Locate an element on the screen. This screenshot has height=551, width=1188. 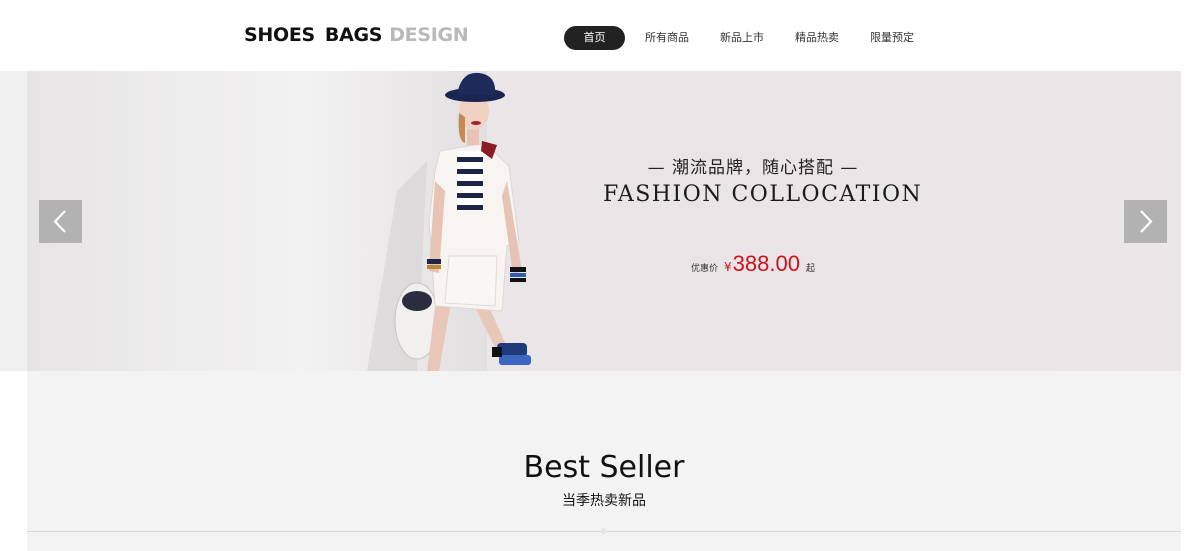
banner-price: 优惠价 ¥ 388.00 起 is located at coordinates (753, 264).